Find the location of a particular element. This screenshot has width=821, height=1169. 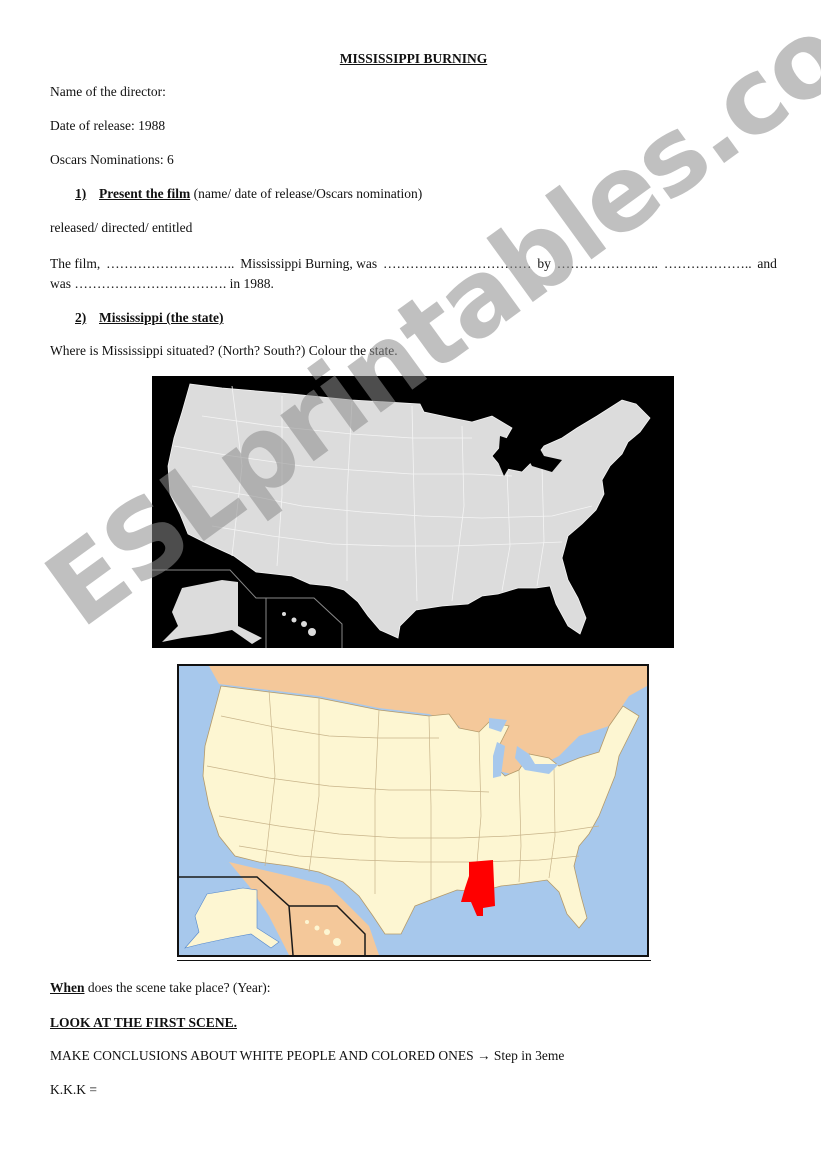

conclusions-step: Step in 3eme is located at coordinates (527, 1055).